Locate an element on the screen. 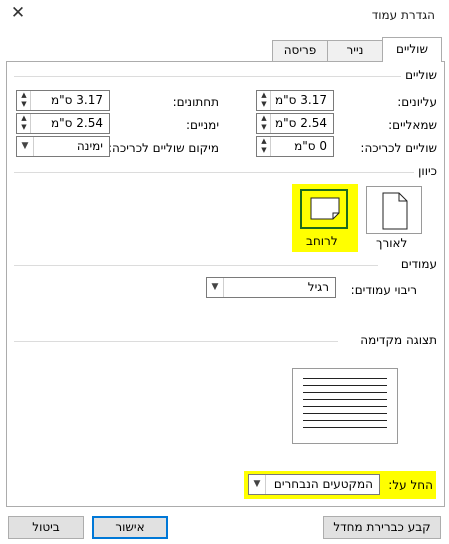 This screenshot has height=544, width=449. window-title: הגדרת עמוד is located at coordinates (403, 15).